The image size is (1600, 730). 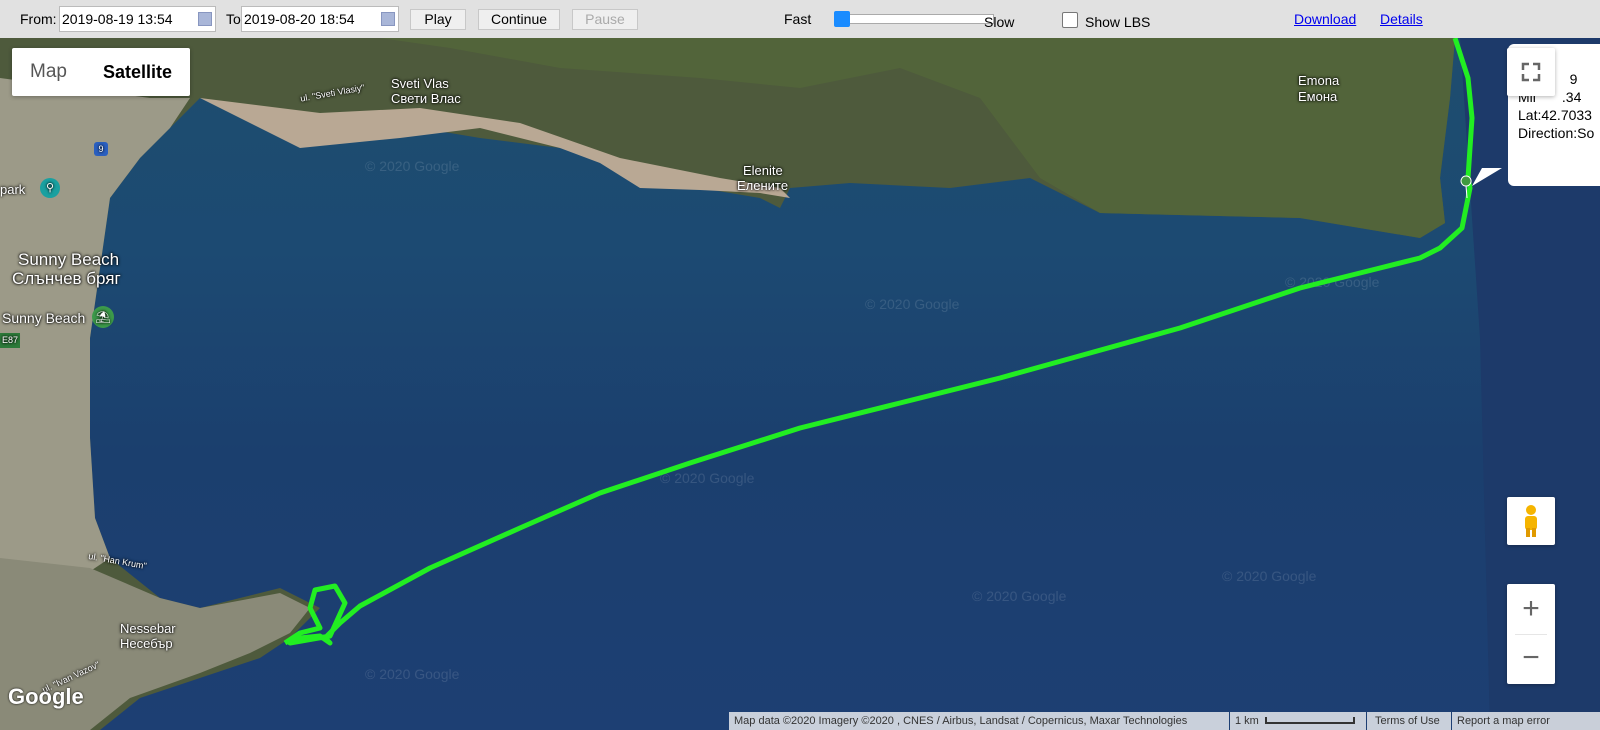 What do you see at coordinates (103, 317) in the screenshot?
I see `beach-poi-icon: ⛱` at bounding box center [103, 317].